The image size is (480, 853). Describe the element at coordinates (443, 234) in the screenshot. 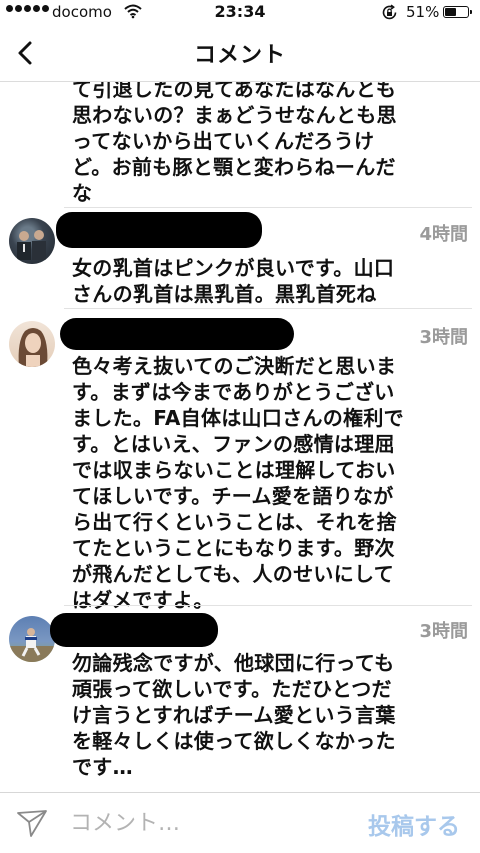

I see `comment-time: 4時間` at that location.